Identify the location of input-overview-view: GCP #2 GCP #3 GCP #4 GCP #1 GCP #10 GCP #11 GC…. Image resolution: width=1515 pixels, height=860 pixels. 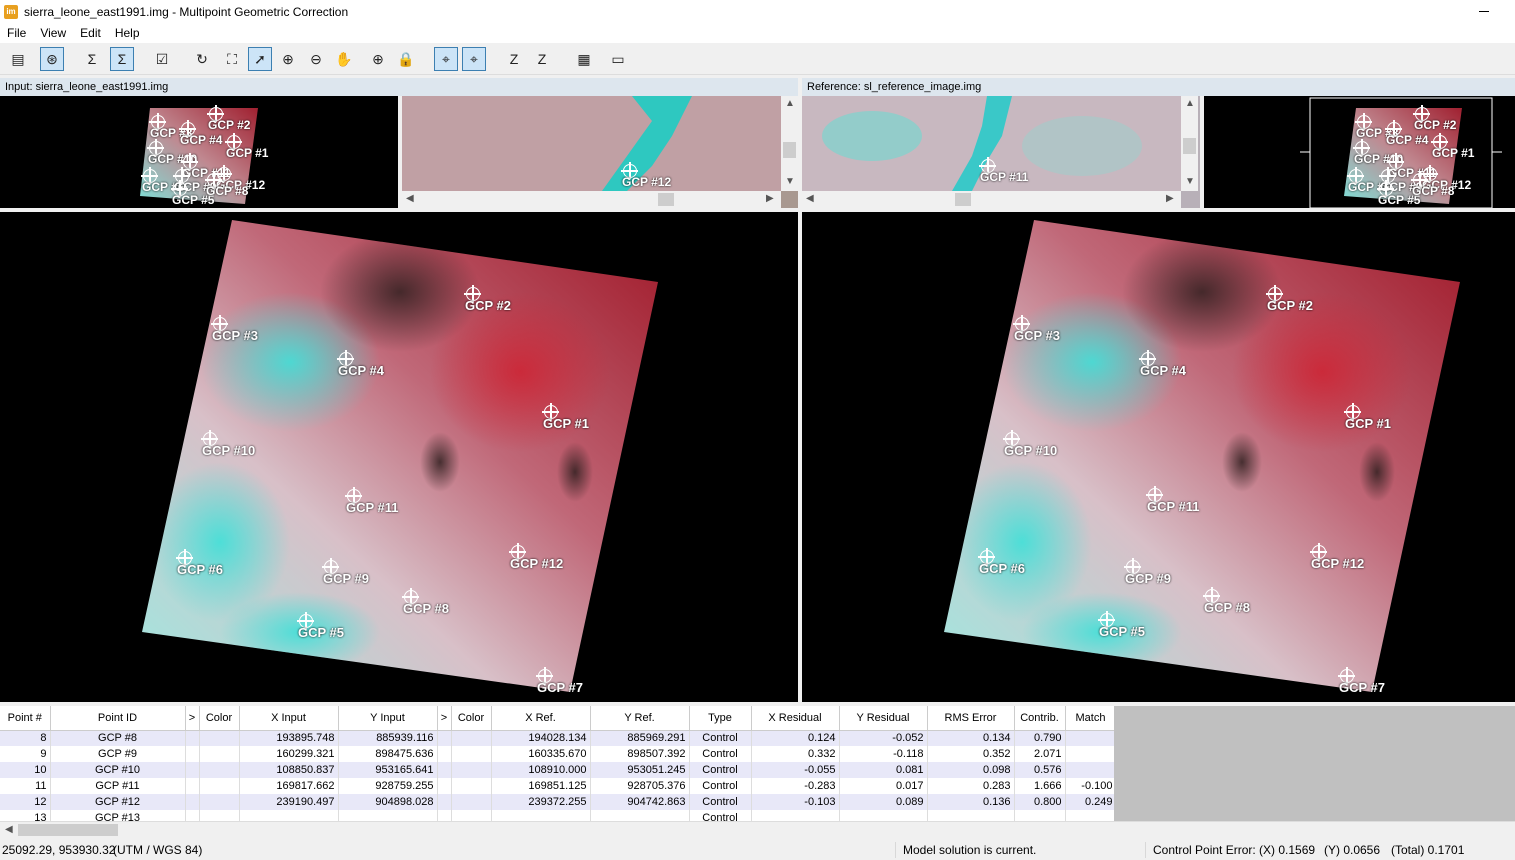
(199, 152).